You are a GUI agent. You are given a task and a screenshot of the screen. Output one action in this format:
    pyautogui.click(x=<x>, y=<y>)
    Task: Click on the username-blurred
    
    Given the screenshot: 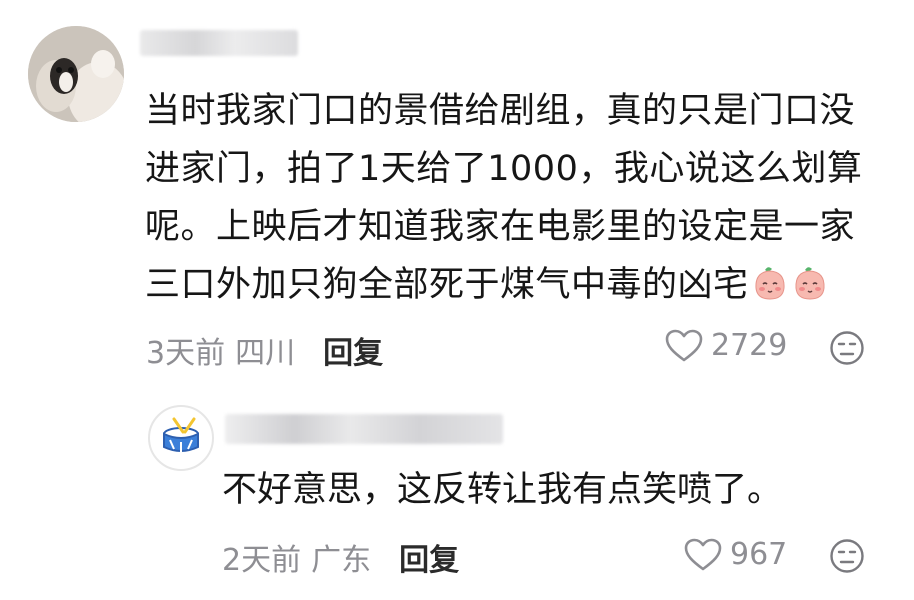 What is the action you would take?
    pyautogui.click(x=219, y=43)
    